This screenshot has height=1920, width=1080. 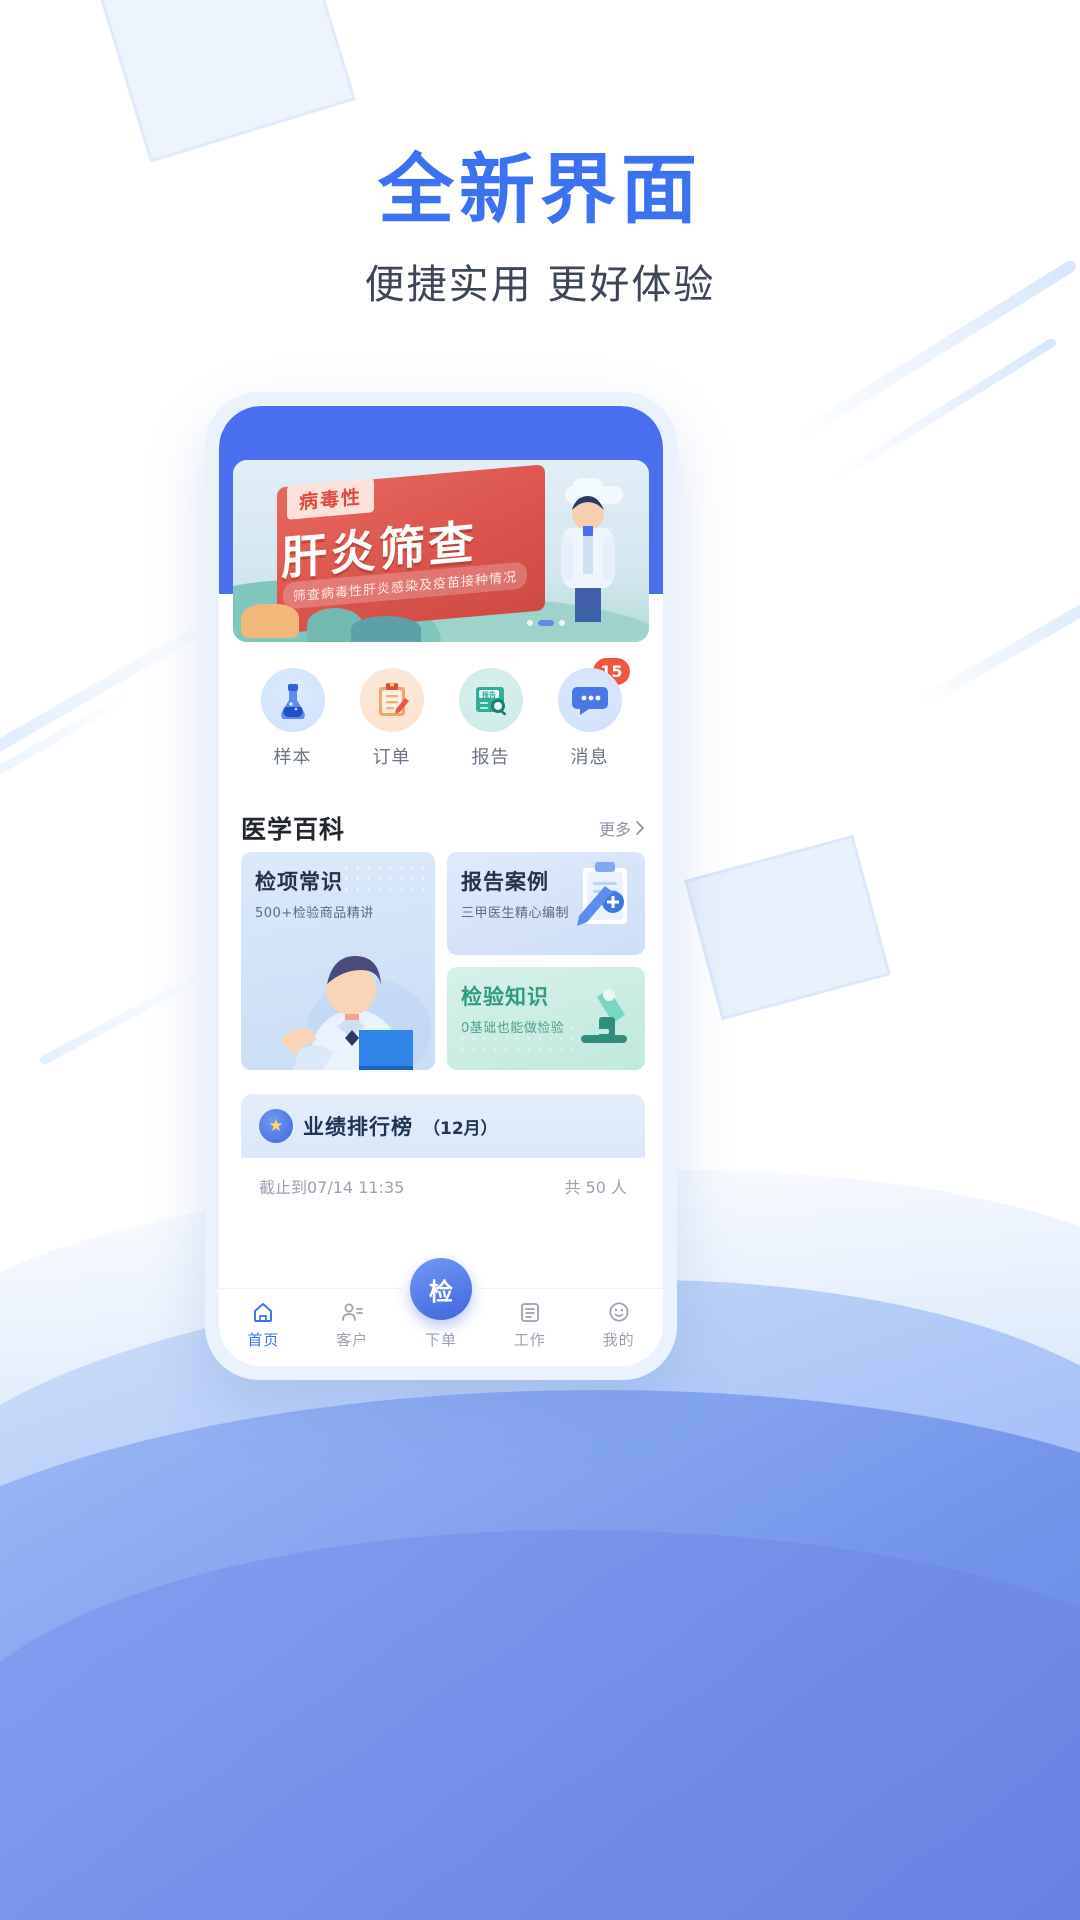 I want to click on tab-order: 检 下单, so click(x=441, y=1300).